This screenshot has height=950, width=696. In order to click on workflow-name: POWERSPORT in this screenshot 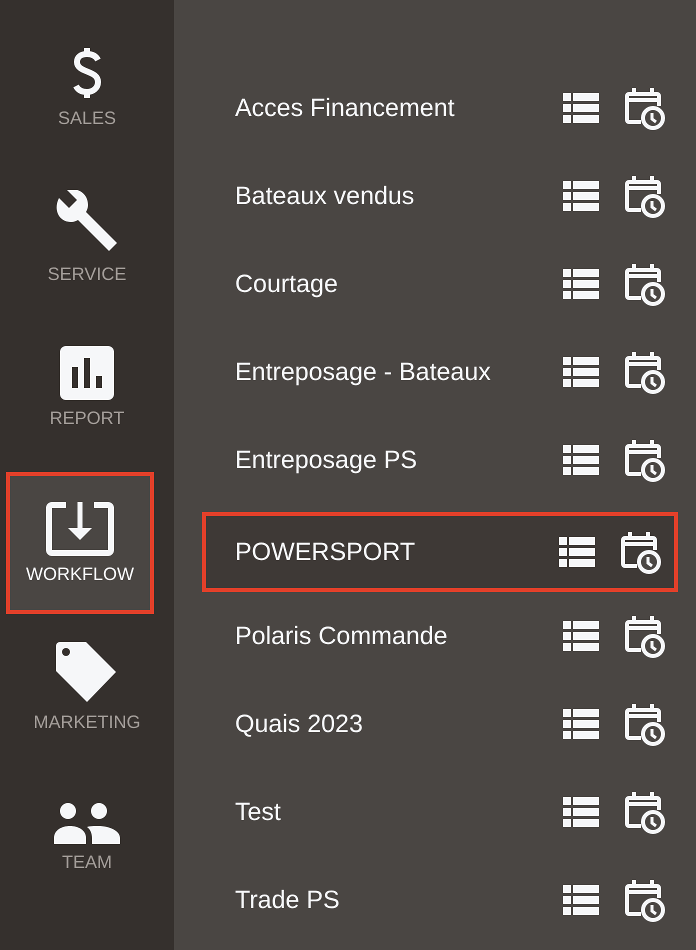, I will do `click(325, 552)`.